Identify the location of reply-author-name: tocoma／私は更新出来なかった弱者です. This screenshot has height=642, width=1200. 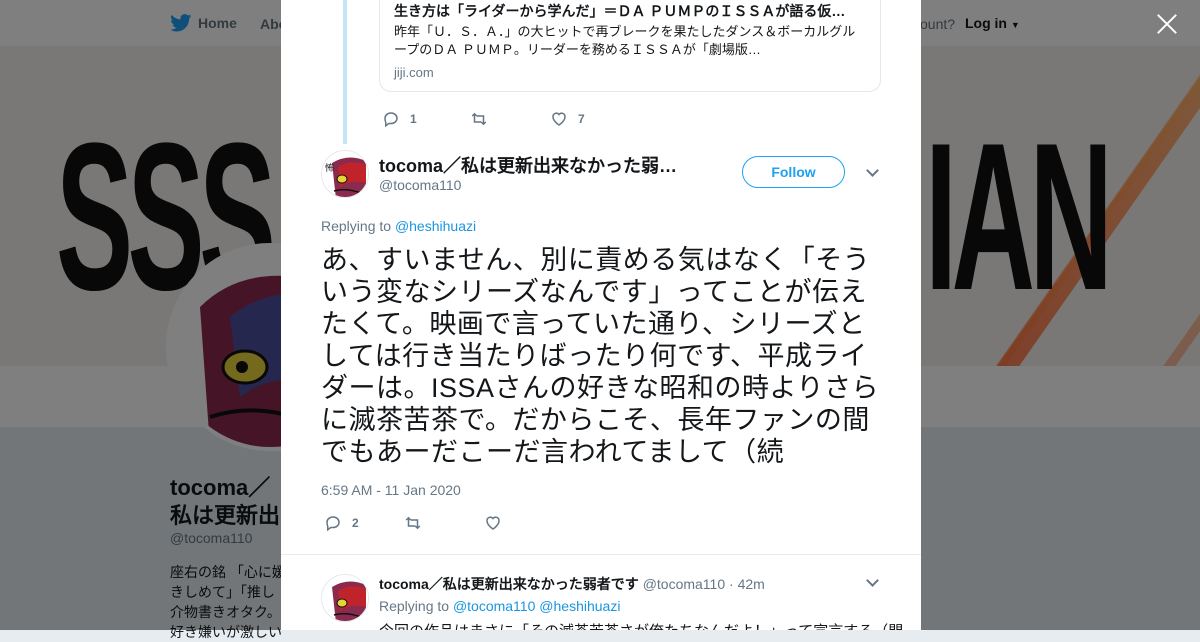
(509, 584).